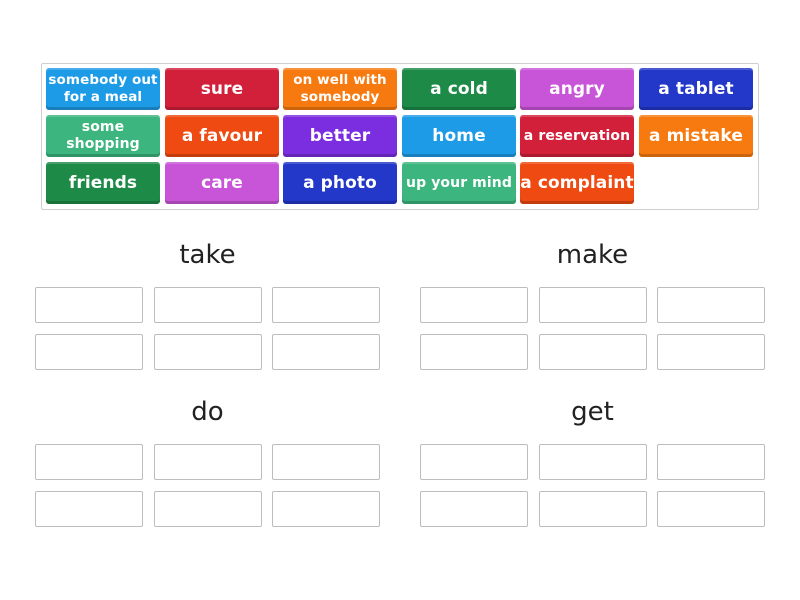  What do you see at coordinates (222, 183) in the screenshot?
I see `word-tile: care` at bounding box center [222, 183].